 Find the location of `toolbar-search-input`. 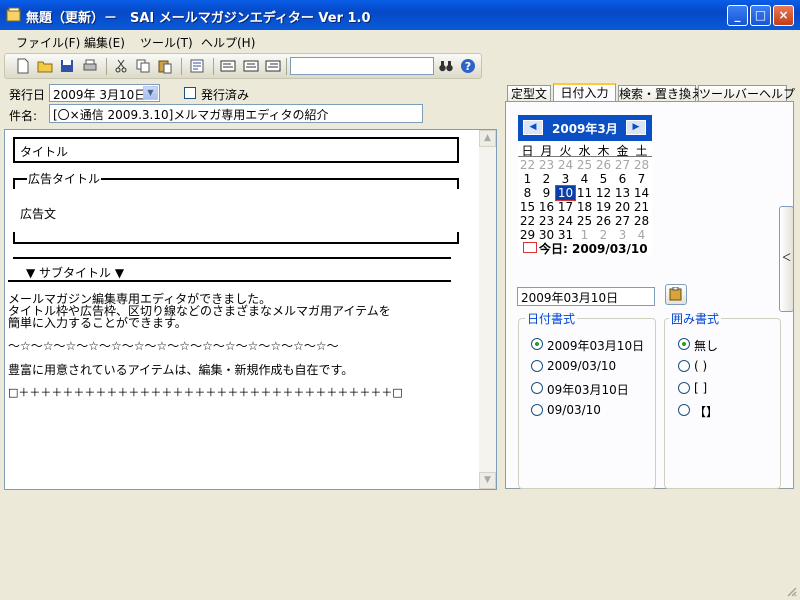

toolbar-search-input is located at coordinates (362, 66).